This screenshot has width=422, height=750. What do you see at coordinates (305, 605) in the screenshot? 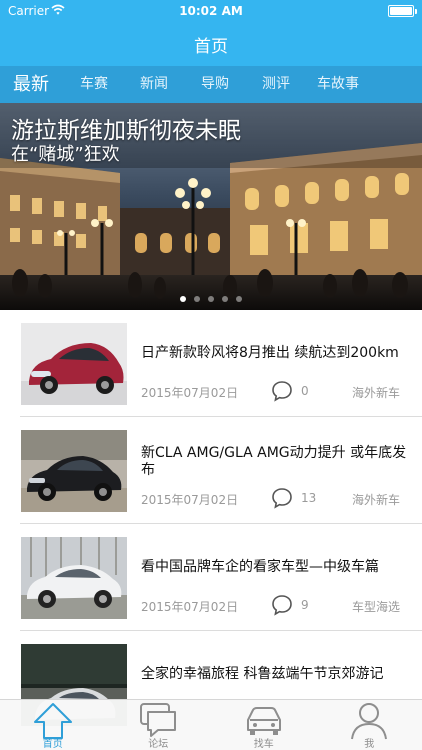
I see `comment-count: 9` at bounding box center [305, 605].